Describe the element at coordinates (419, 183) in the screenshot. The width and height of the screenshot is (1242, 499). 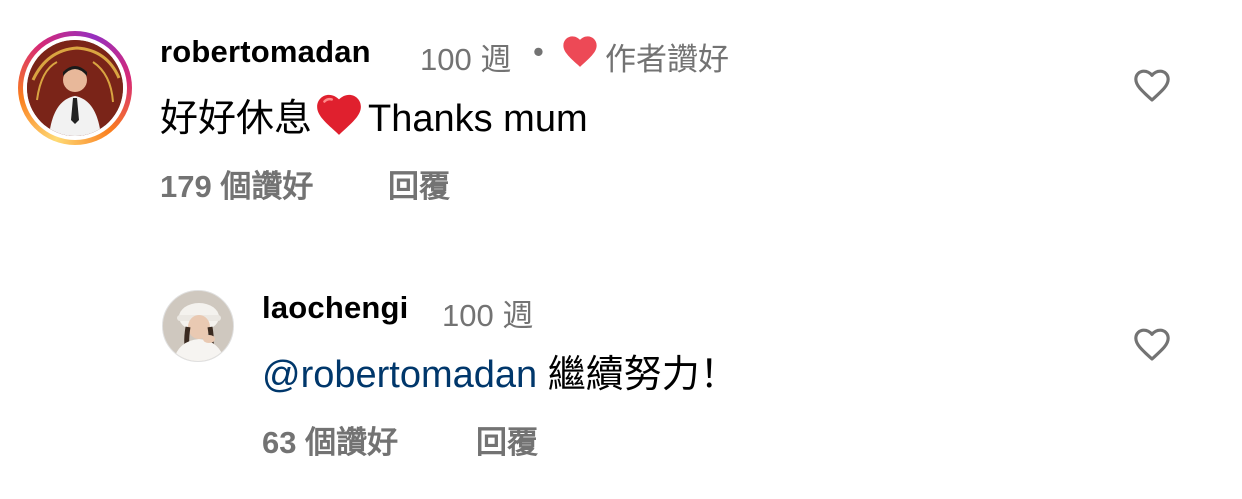
I see `comment-reply-button: 回覆` at that location.